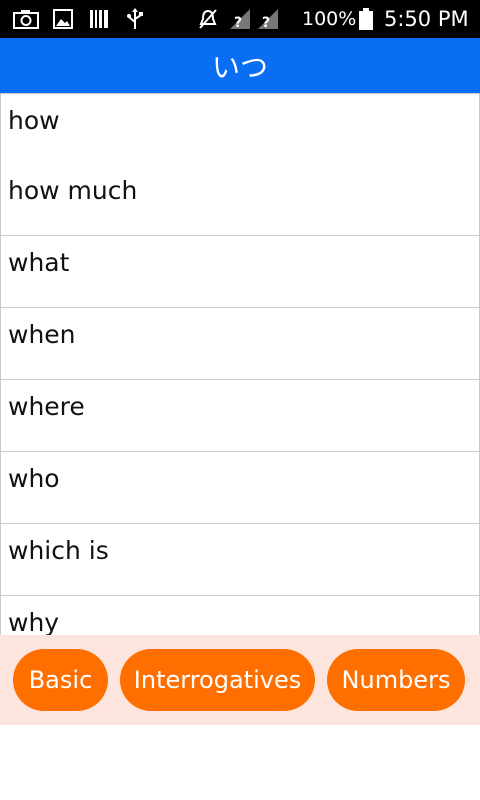 This screenshot has width=480, height=800. What do you see at coordinates (208, 19) in the screenshot?
I see `mute-icon` at bounding box center [208, 19].